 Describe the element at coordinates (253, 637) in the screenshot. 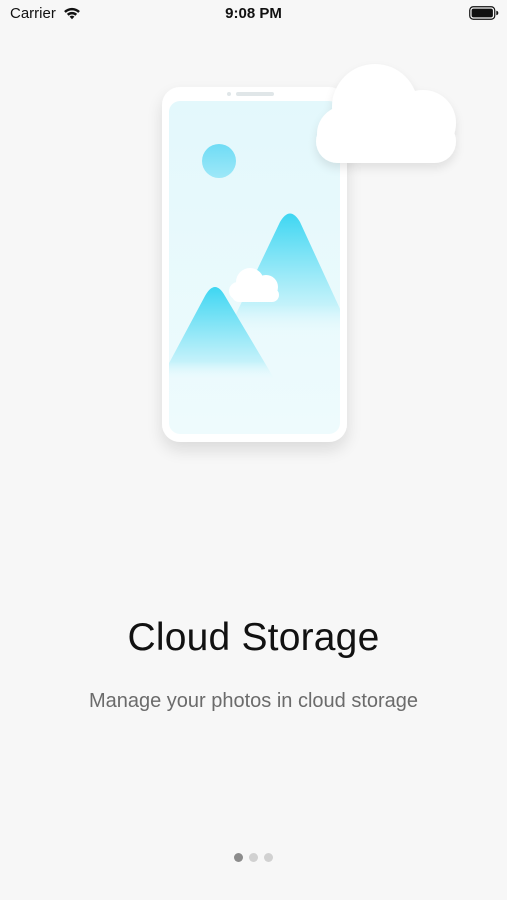

I see `page-title: Cloud Storage` at that location.